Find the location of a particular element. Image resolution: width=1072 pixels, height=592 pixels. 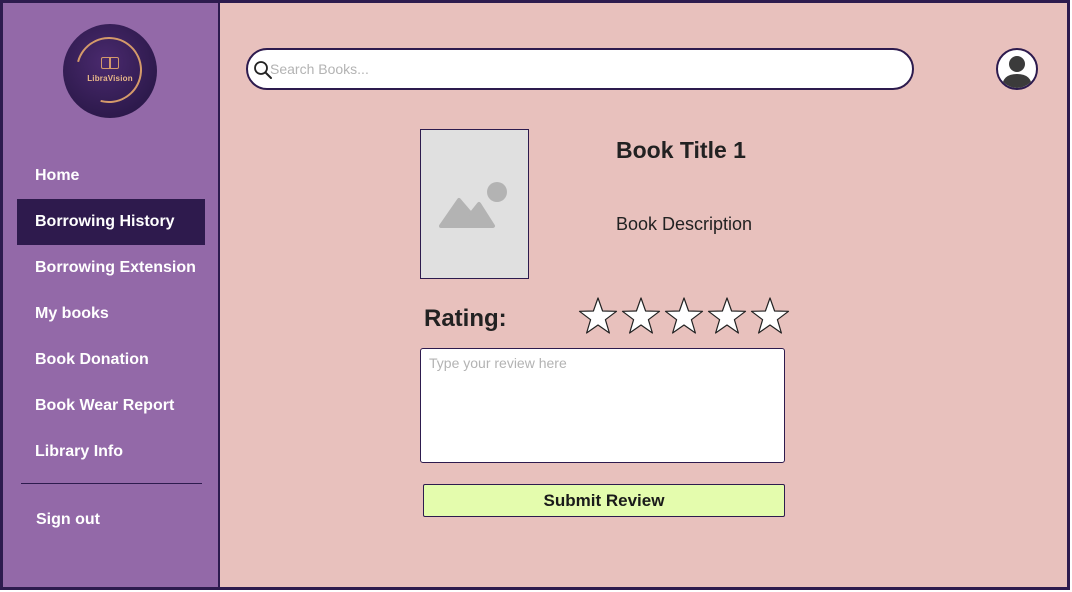

sidebar-item-home: Home is located at coordinates (111, 176).